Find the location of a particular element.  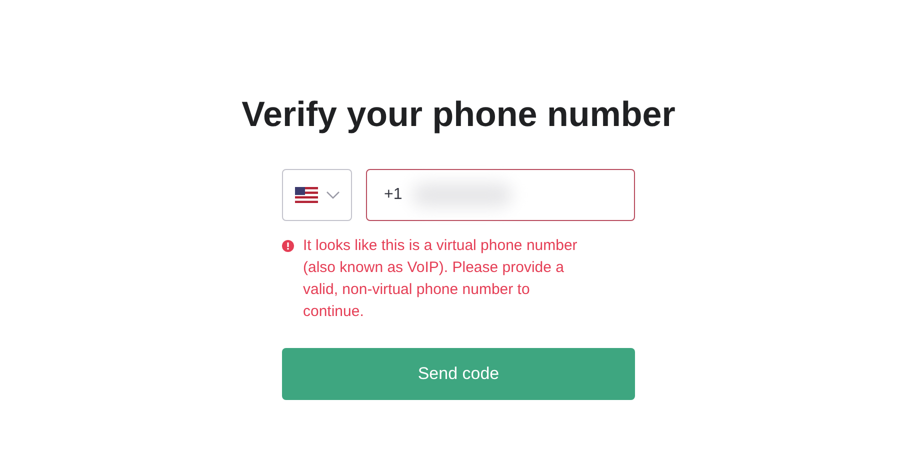

error-message: It looks like this is a virtual phone number (also known as VoIP). Please provide a valid, non-virtual phone number to continue. is located at coordinates (440, 279).